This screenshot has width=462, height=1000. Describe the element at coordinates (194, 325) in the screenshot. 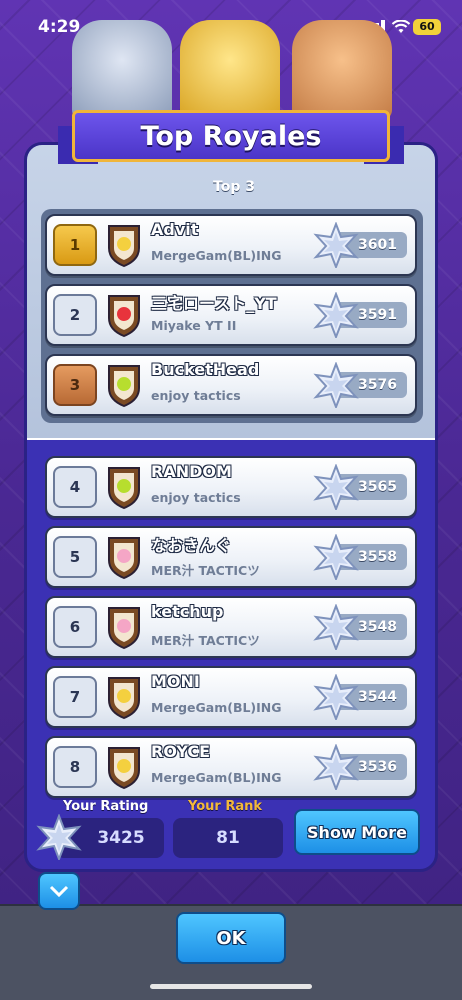

I see `clan-name: Miyake YT II` at that location.